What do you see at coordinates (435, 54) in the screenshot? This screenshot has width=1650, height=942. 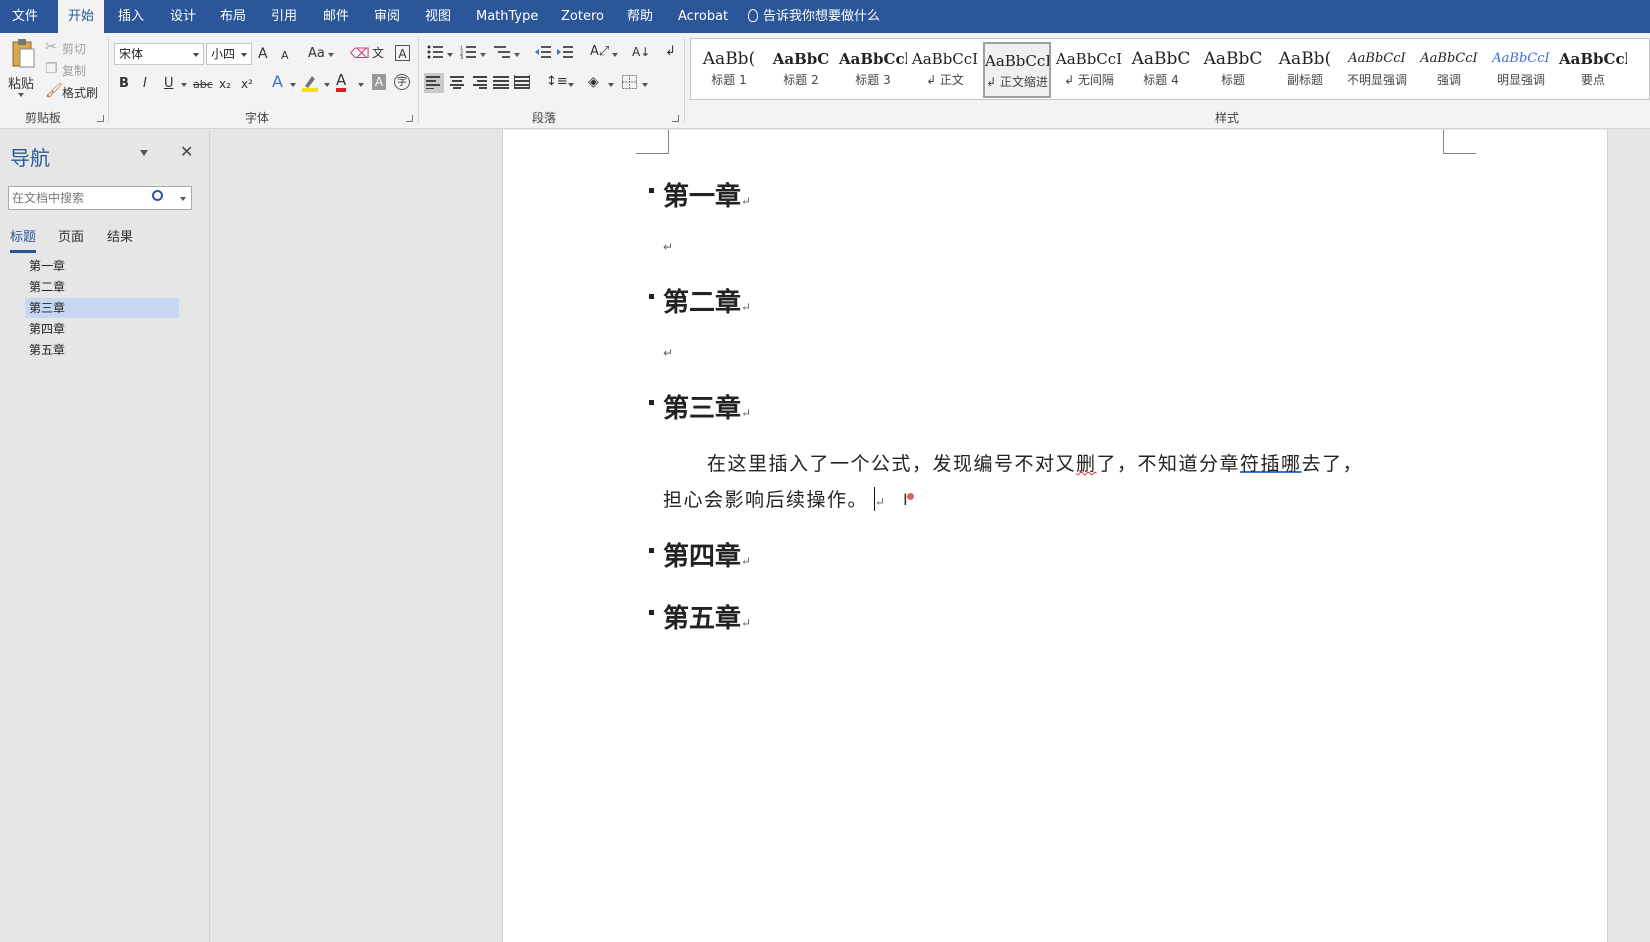 I see `bullets-icon` at bounding box center [435, 54].